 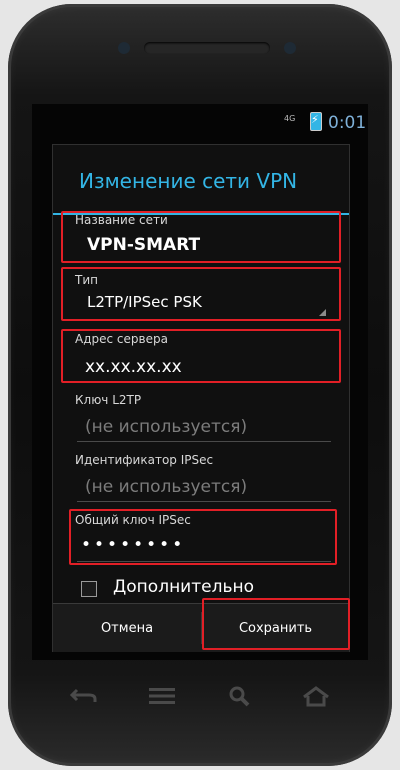 What do you see at coordinates (89, 589) in the screenshot?
I see `advanced-checkbox` at bounding box center [89, 589].